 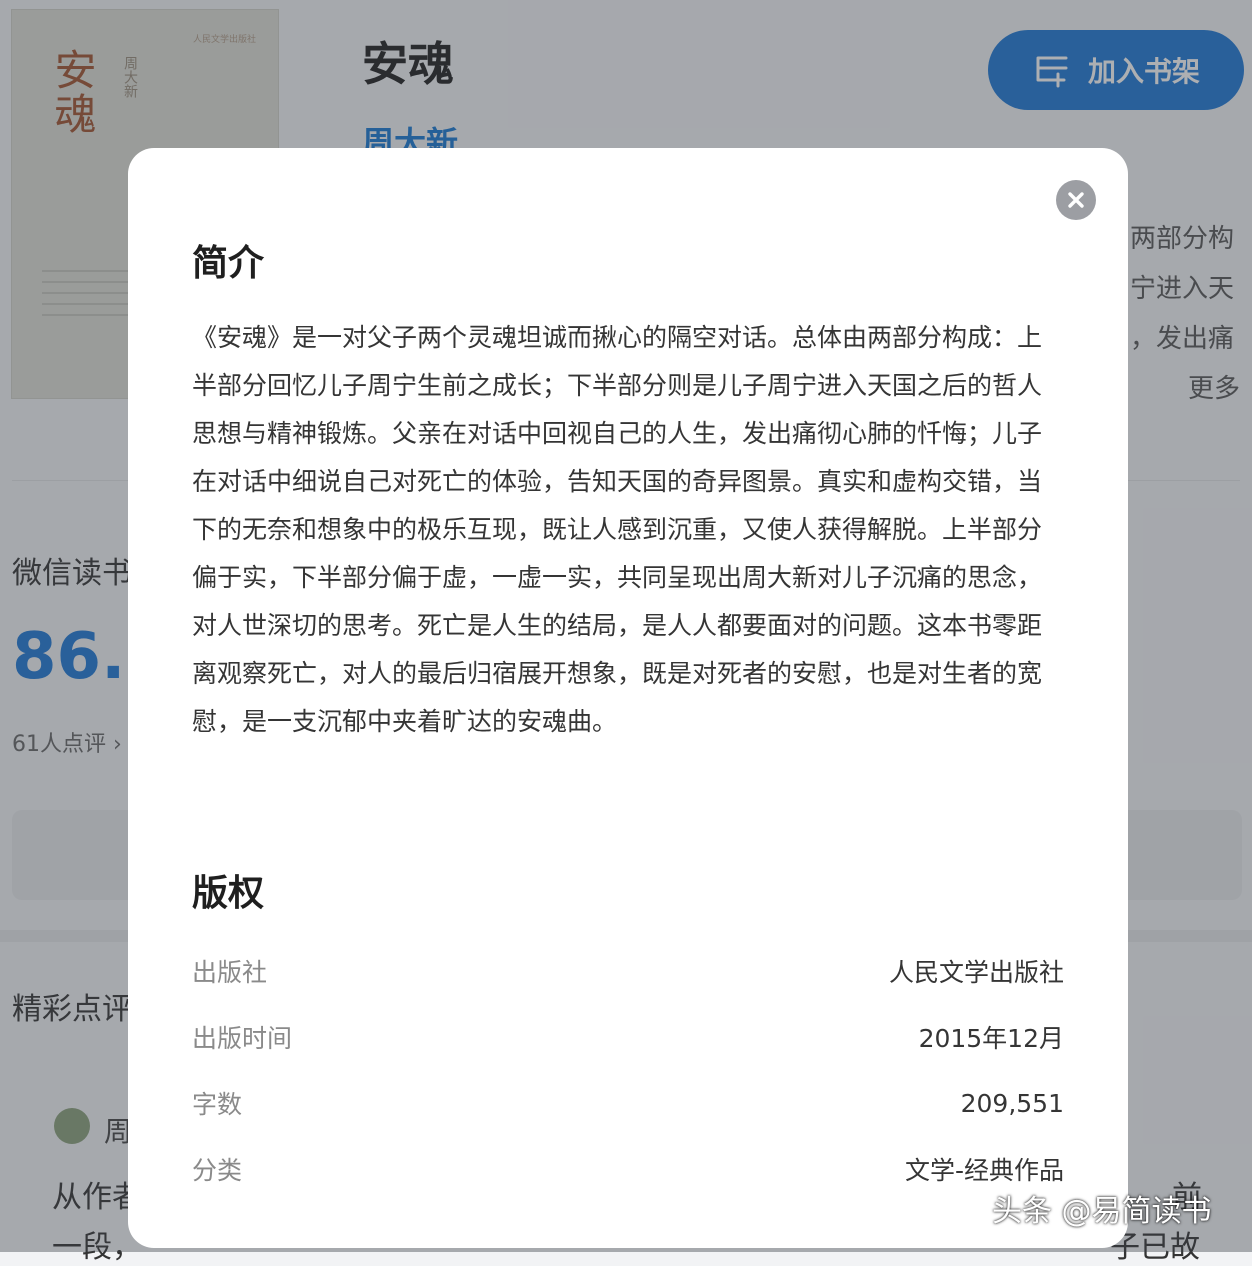 I want to click on info-label: 出版社, so click(x=230, y=972).